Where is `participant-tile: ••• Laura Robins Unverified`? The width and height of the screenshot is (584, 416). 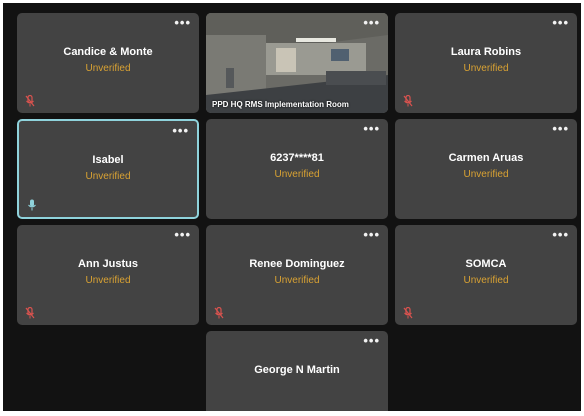
participant-tile: ••• Laura Robins Unverified is located at coordinates (486, 63).